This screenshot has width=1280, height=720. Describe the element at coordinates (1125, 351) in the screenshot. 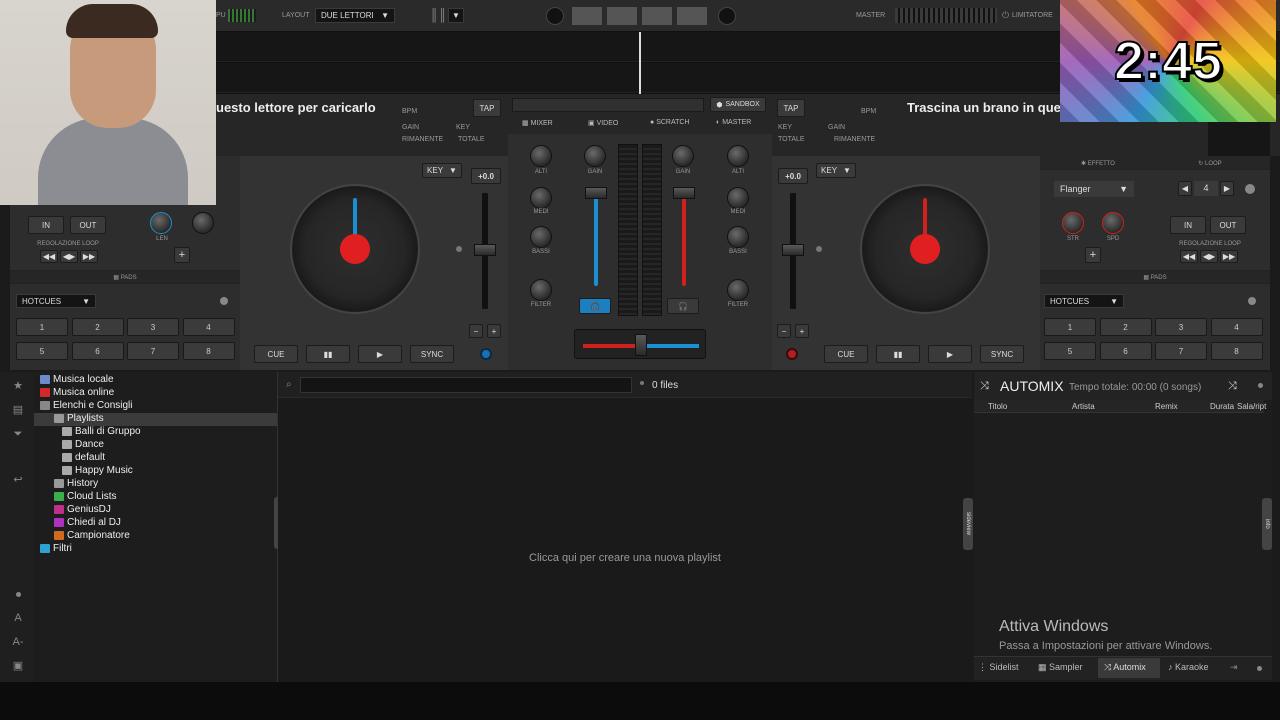

I see `right-pad: 6` at that location.